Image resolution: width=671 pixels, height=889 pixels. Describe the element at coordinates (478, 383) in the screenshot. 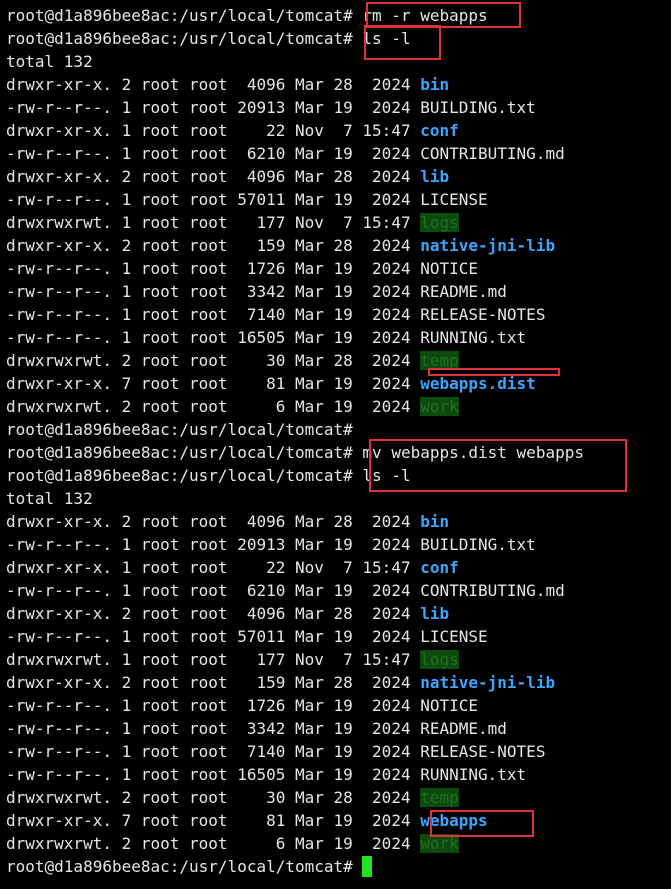

I see `file-name: webapps.dist` at that location.